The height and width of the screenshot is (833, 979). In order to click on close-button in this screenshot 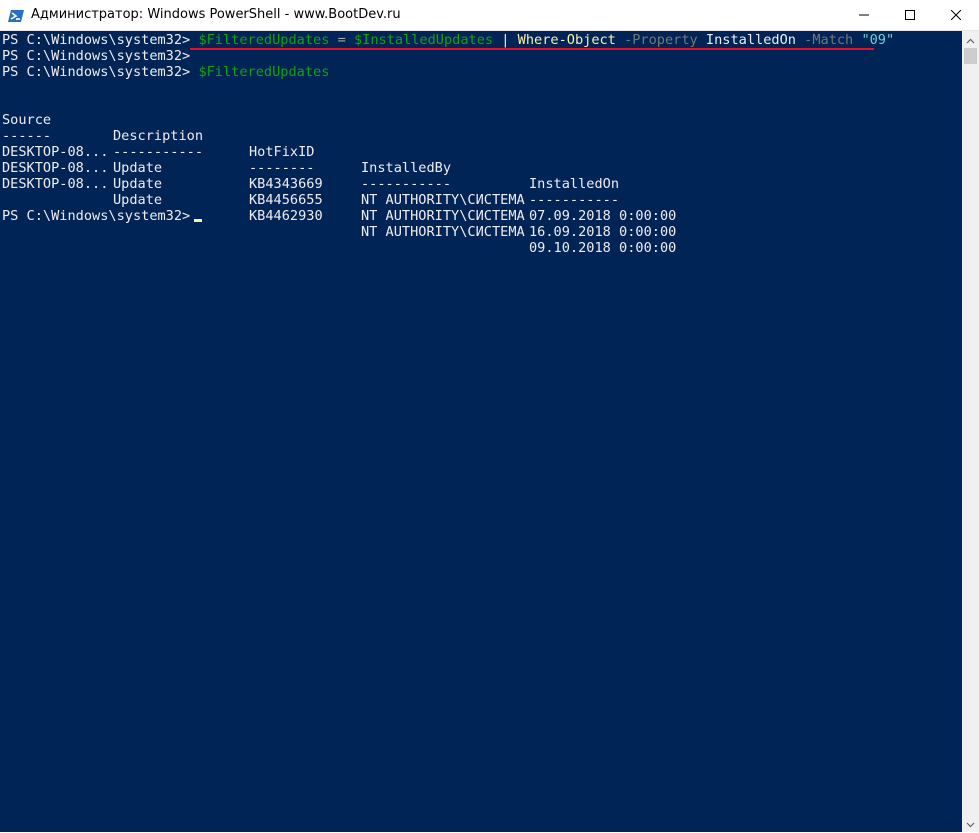, I will do `click(956, 15)`.